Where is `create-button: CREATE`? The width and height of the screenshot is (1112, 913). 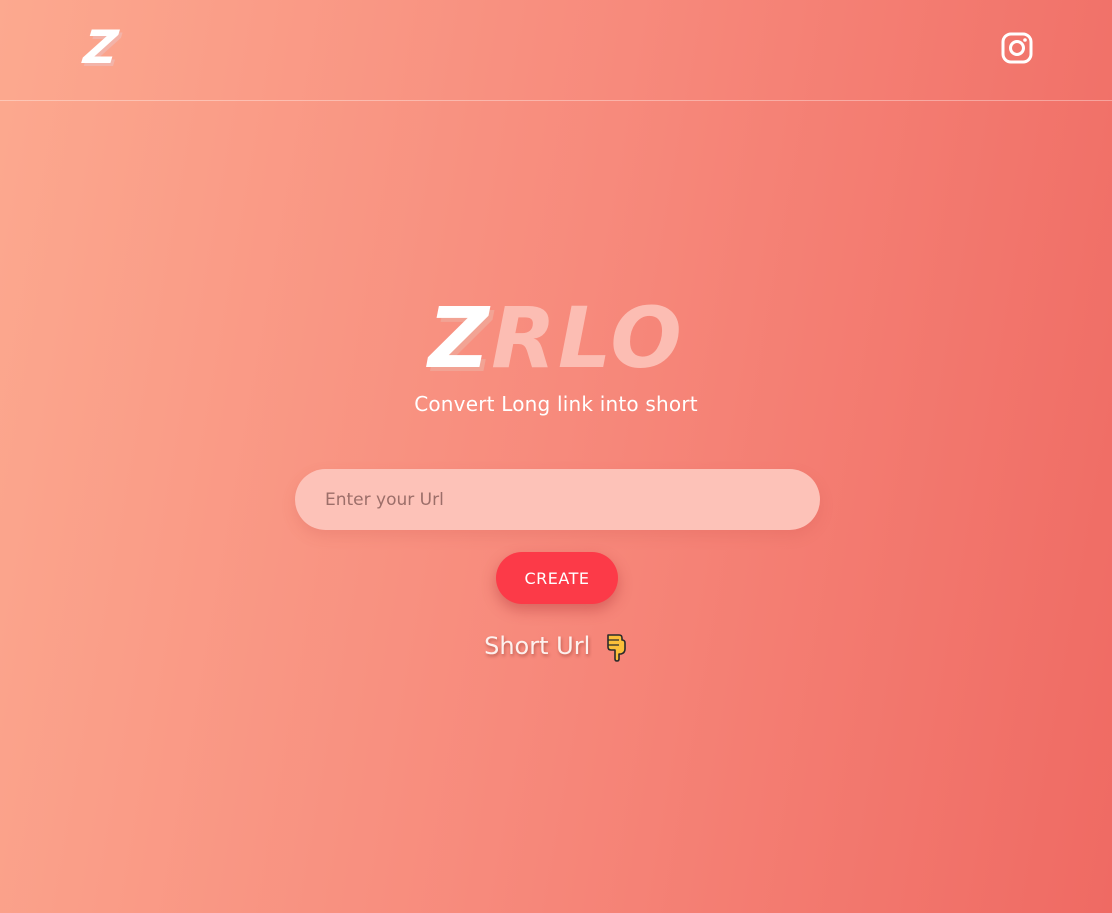 create-button: CREATE is located at coordinates (557, 578).